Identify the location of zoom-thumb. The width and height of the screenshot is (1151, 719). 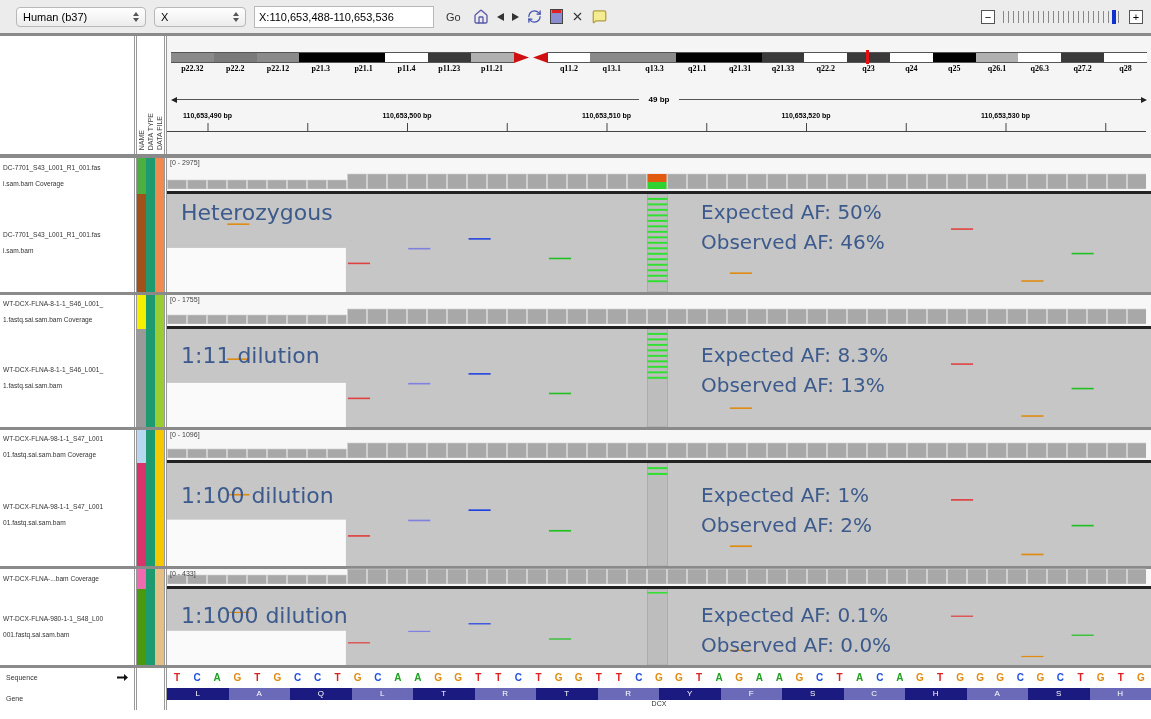
(1114, 16).